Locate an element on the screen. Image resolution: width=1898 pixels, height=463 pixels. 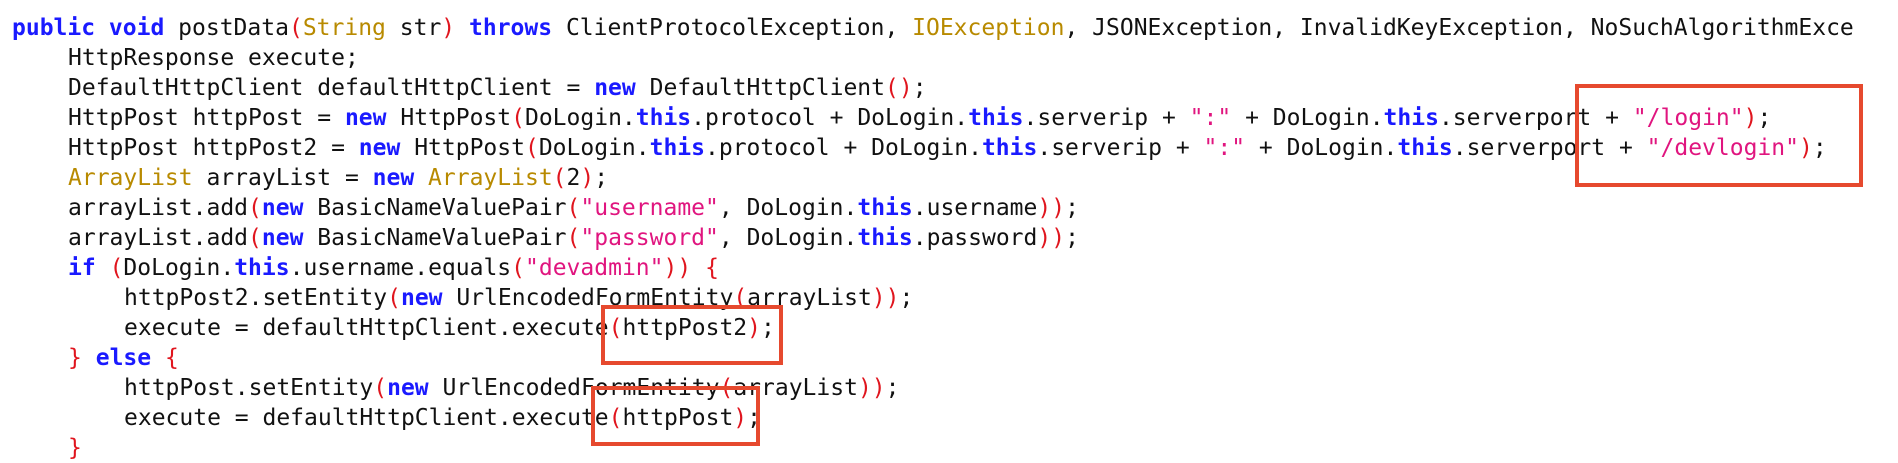
code-token: } is located at coordinates (75, 358).